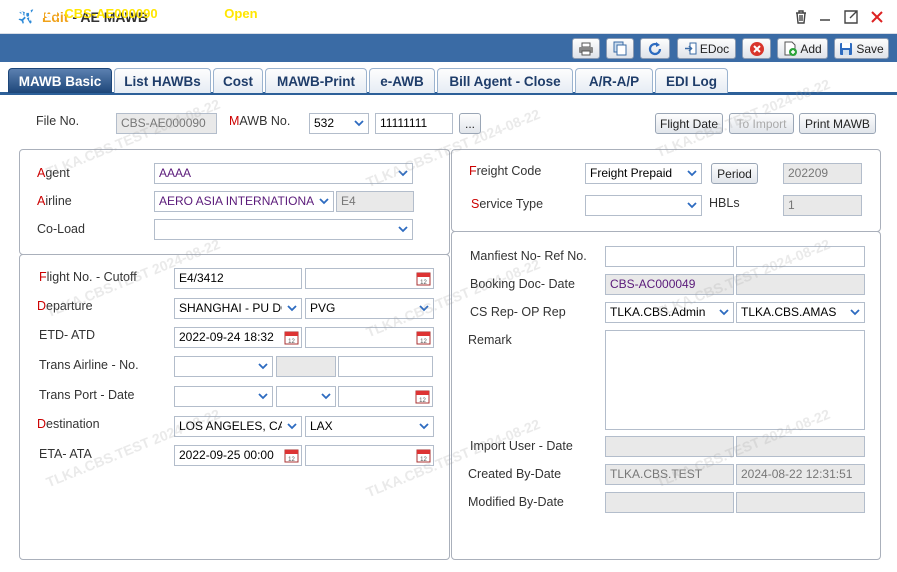  I want to click on import-user-label: Import User - Date, so click(521, 446).